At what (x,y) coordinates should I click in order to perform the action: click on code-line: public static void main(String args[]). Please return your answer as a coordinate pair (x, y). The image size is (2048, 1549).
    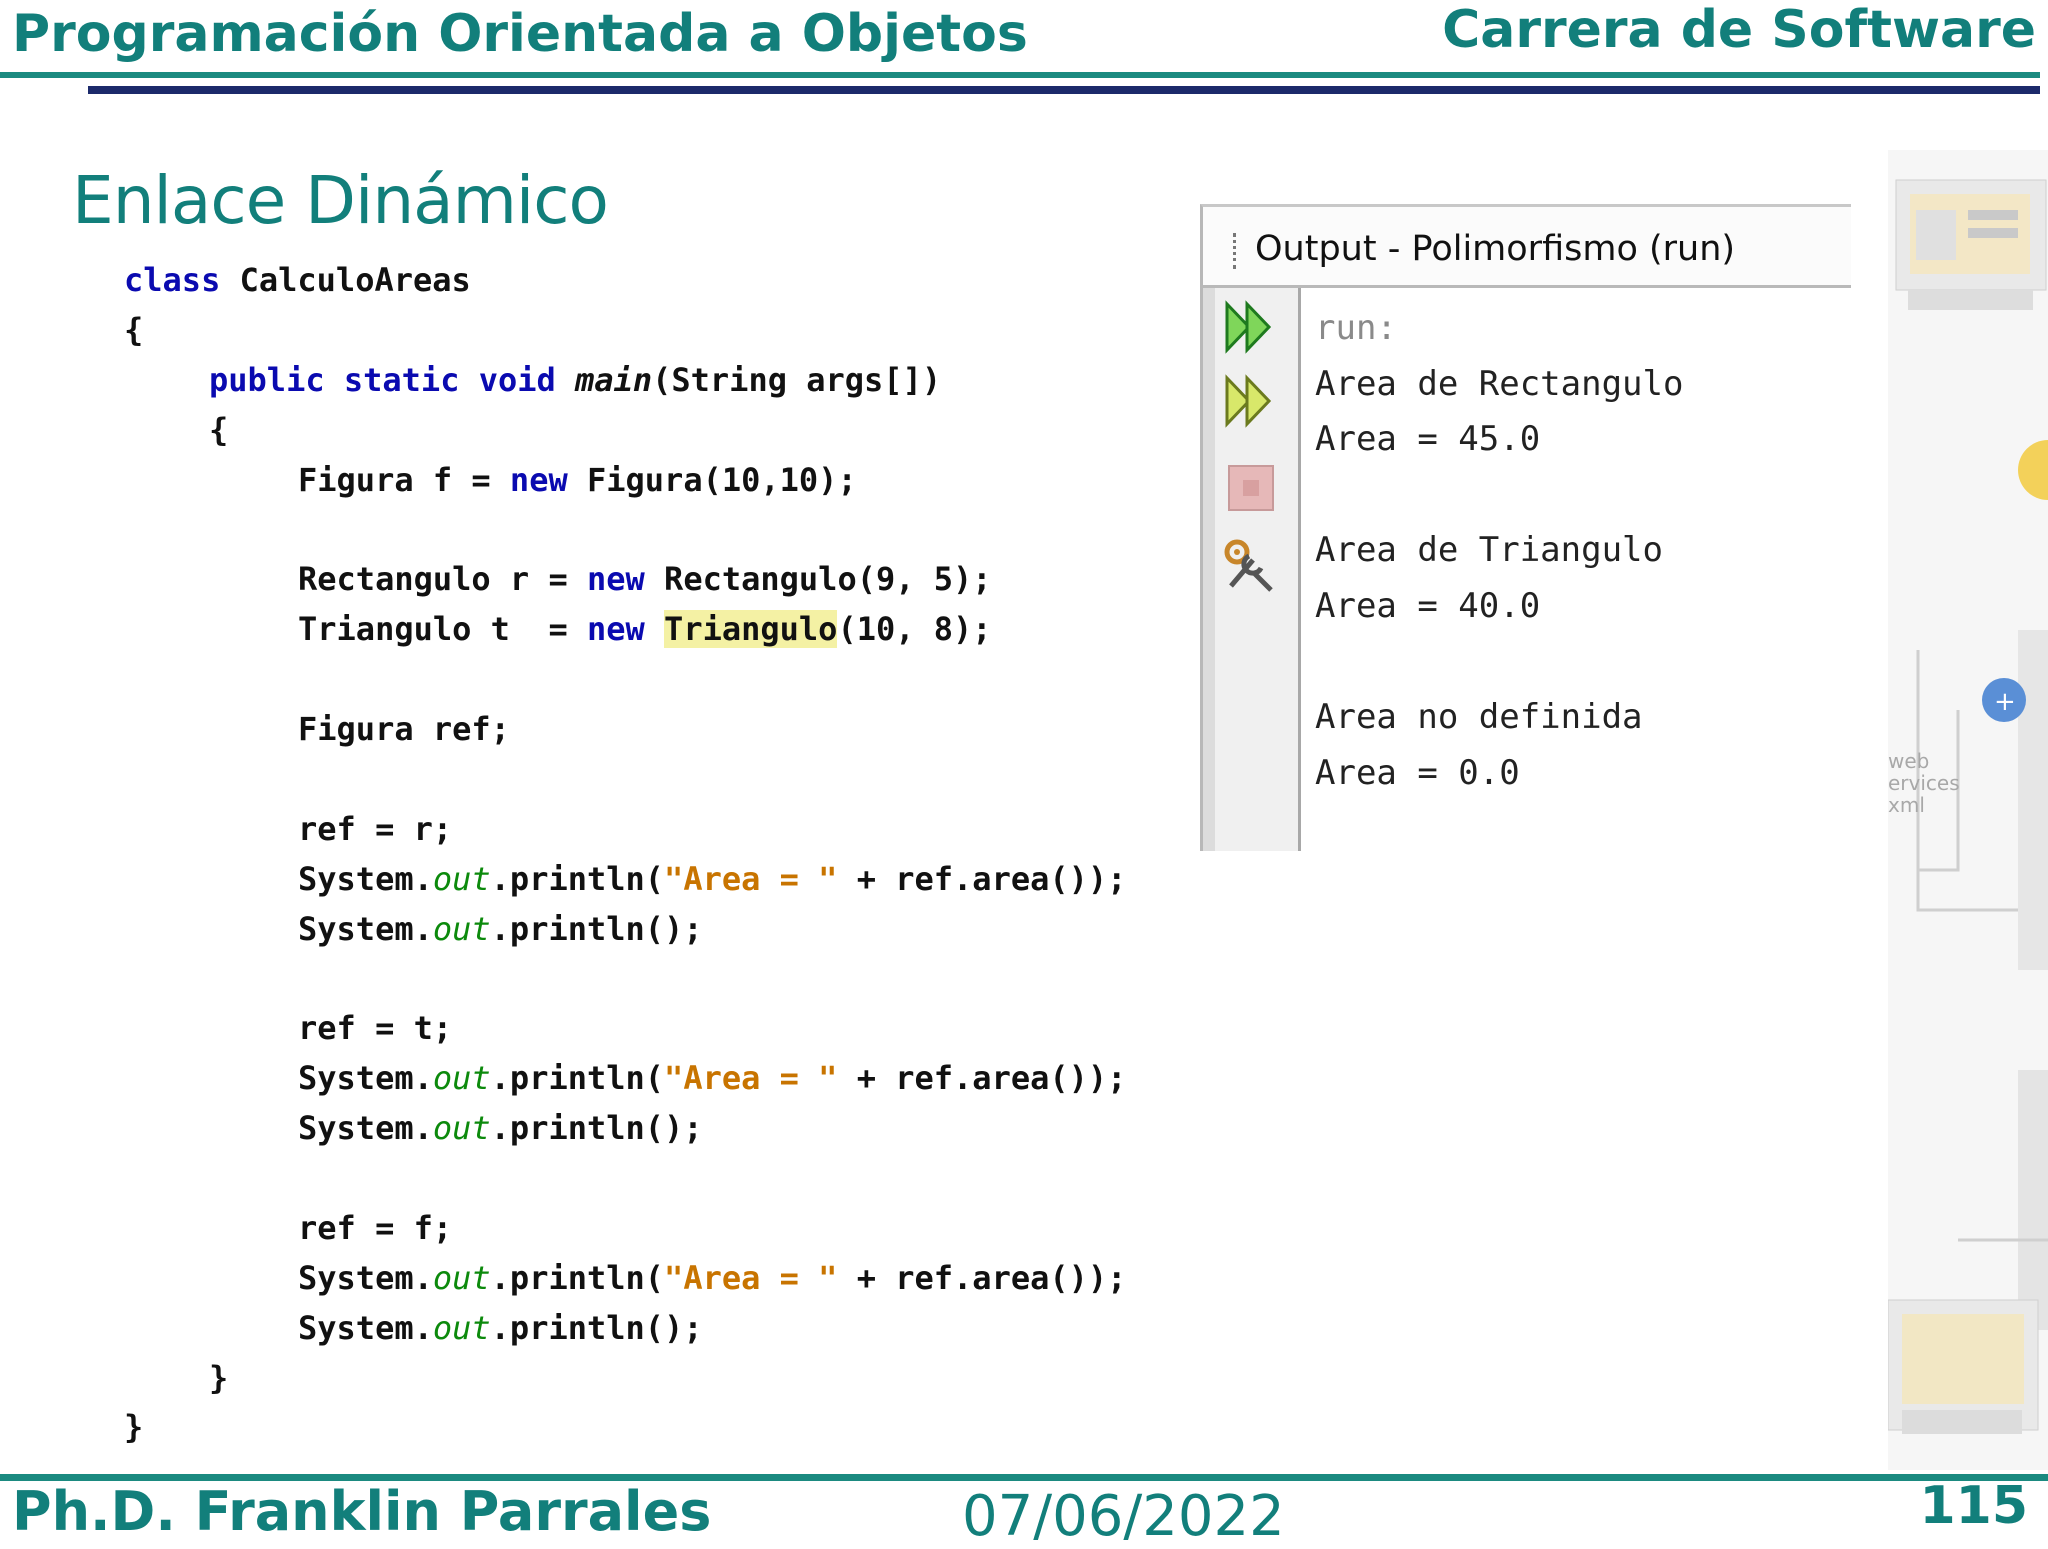
    Looking at the image, I should click on (575, 379).